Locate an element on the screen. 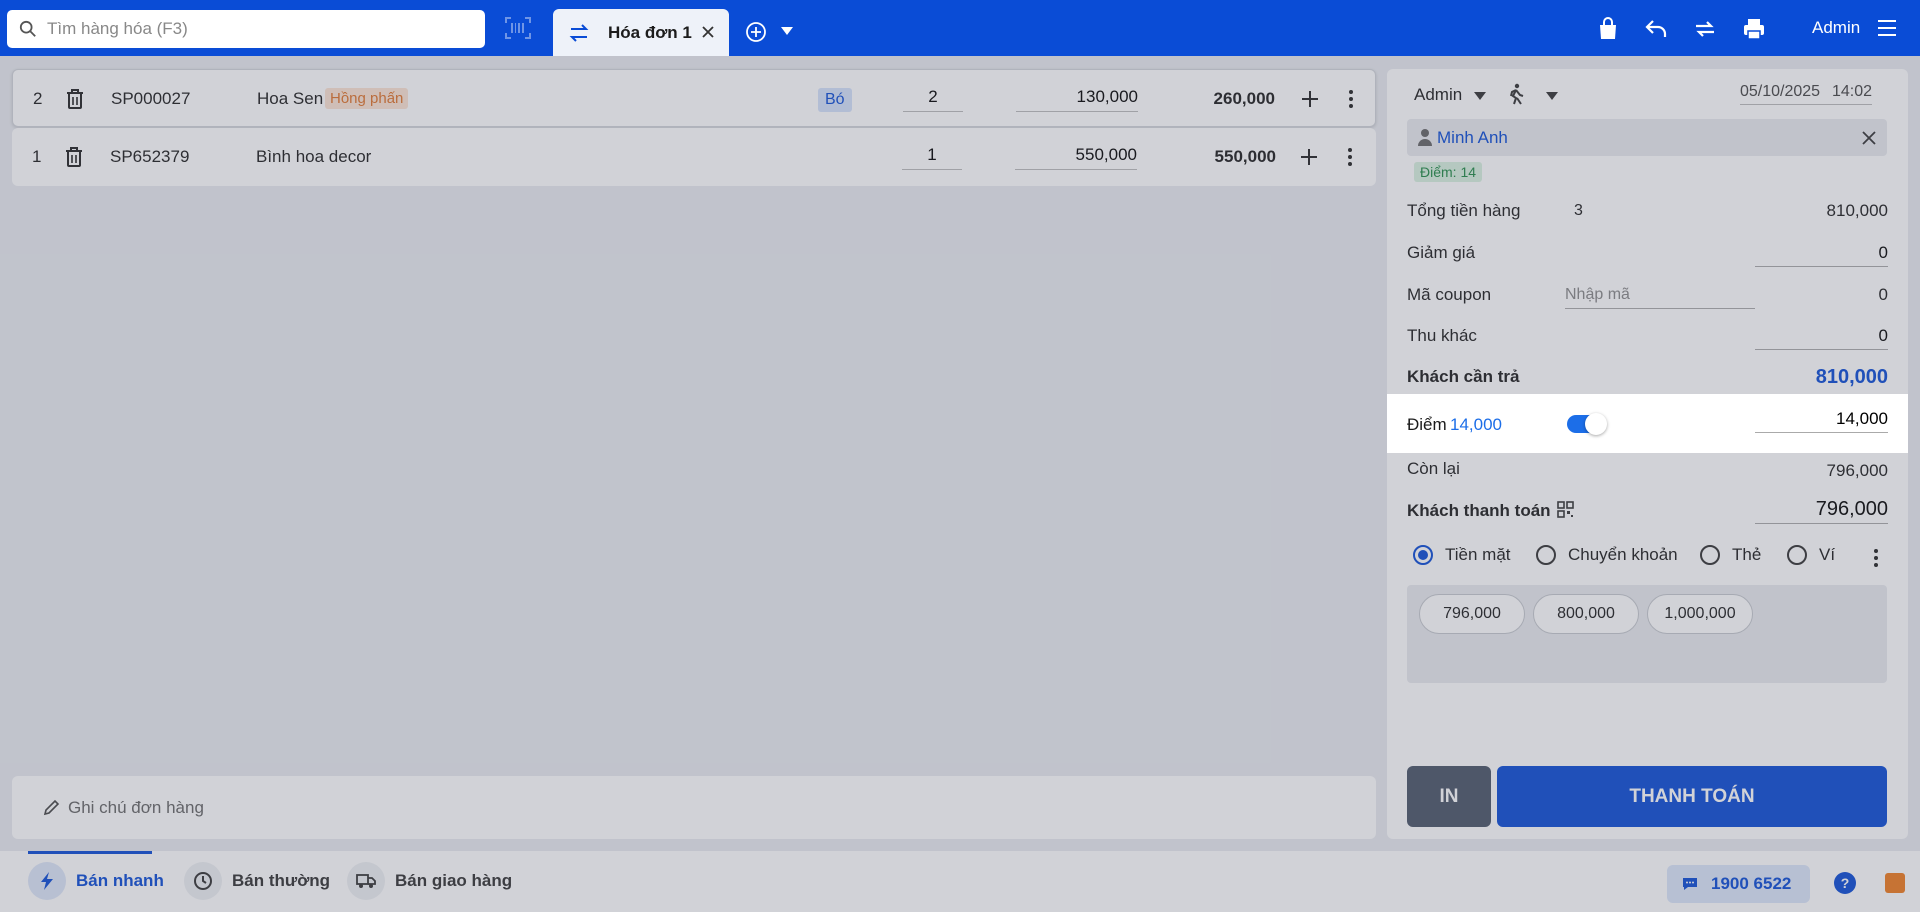 The image size is (1920, 912). discount-input is located at coordinates (1821, 253).